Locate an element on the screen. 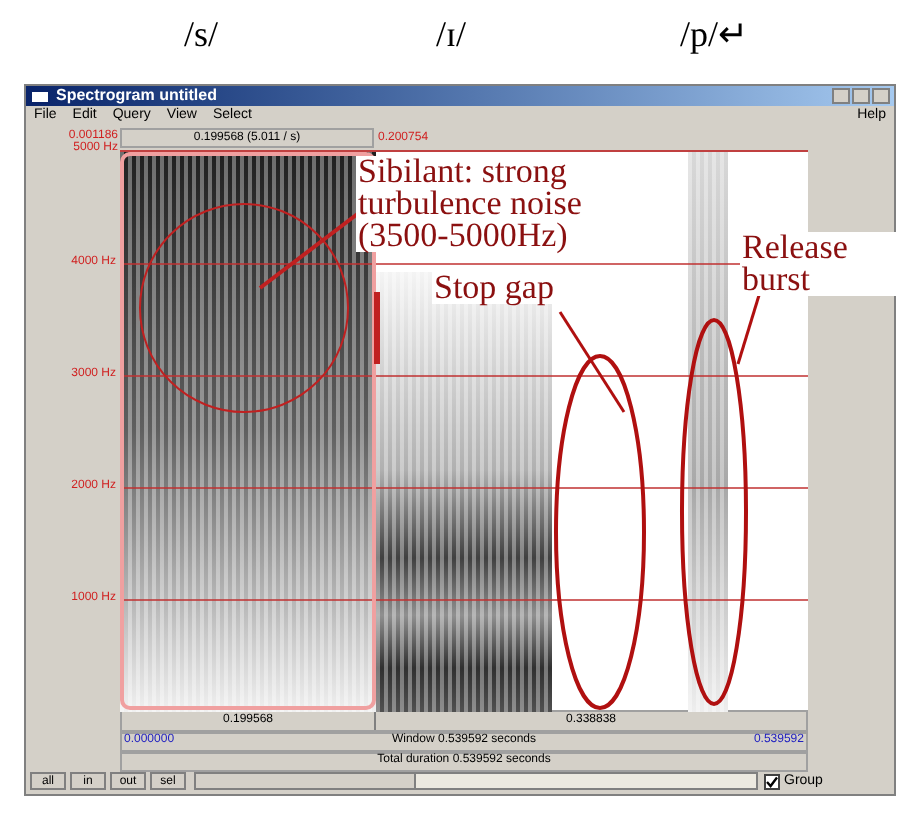 The width and height of the screenshot is (906, 820). close-button is located at coordinates (881, 96).